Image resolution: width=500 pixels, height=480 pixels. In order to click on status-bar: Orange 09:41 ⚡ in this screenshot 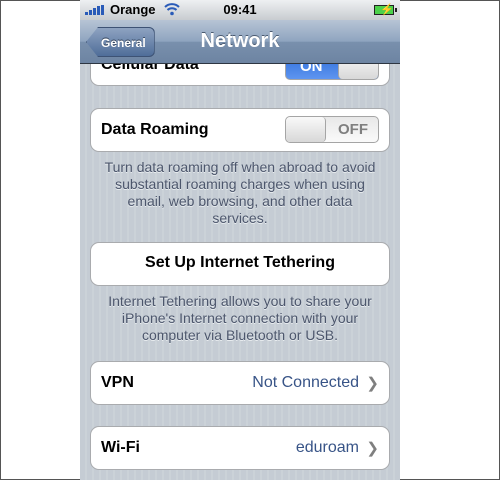, I will do `click(240, 10)`.